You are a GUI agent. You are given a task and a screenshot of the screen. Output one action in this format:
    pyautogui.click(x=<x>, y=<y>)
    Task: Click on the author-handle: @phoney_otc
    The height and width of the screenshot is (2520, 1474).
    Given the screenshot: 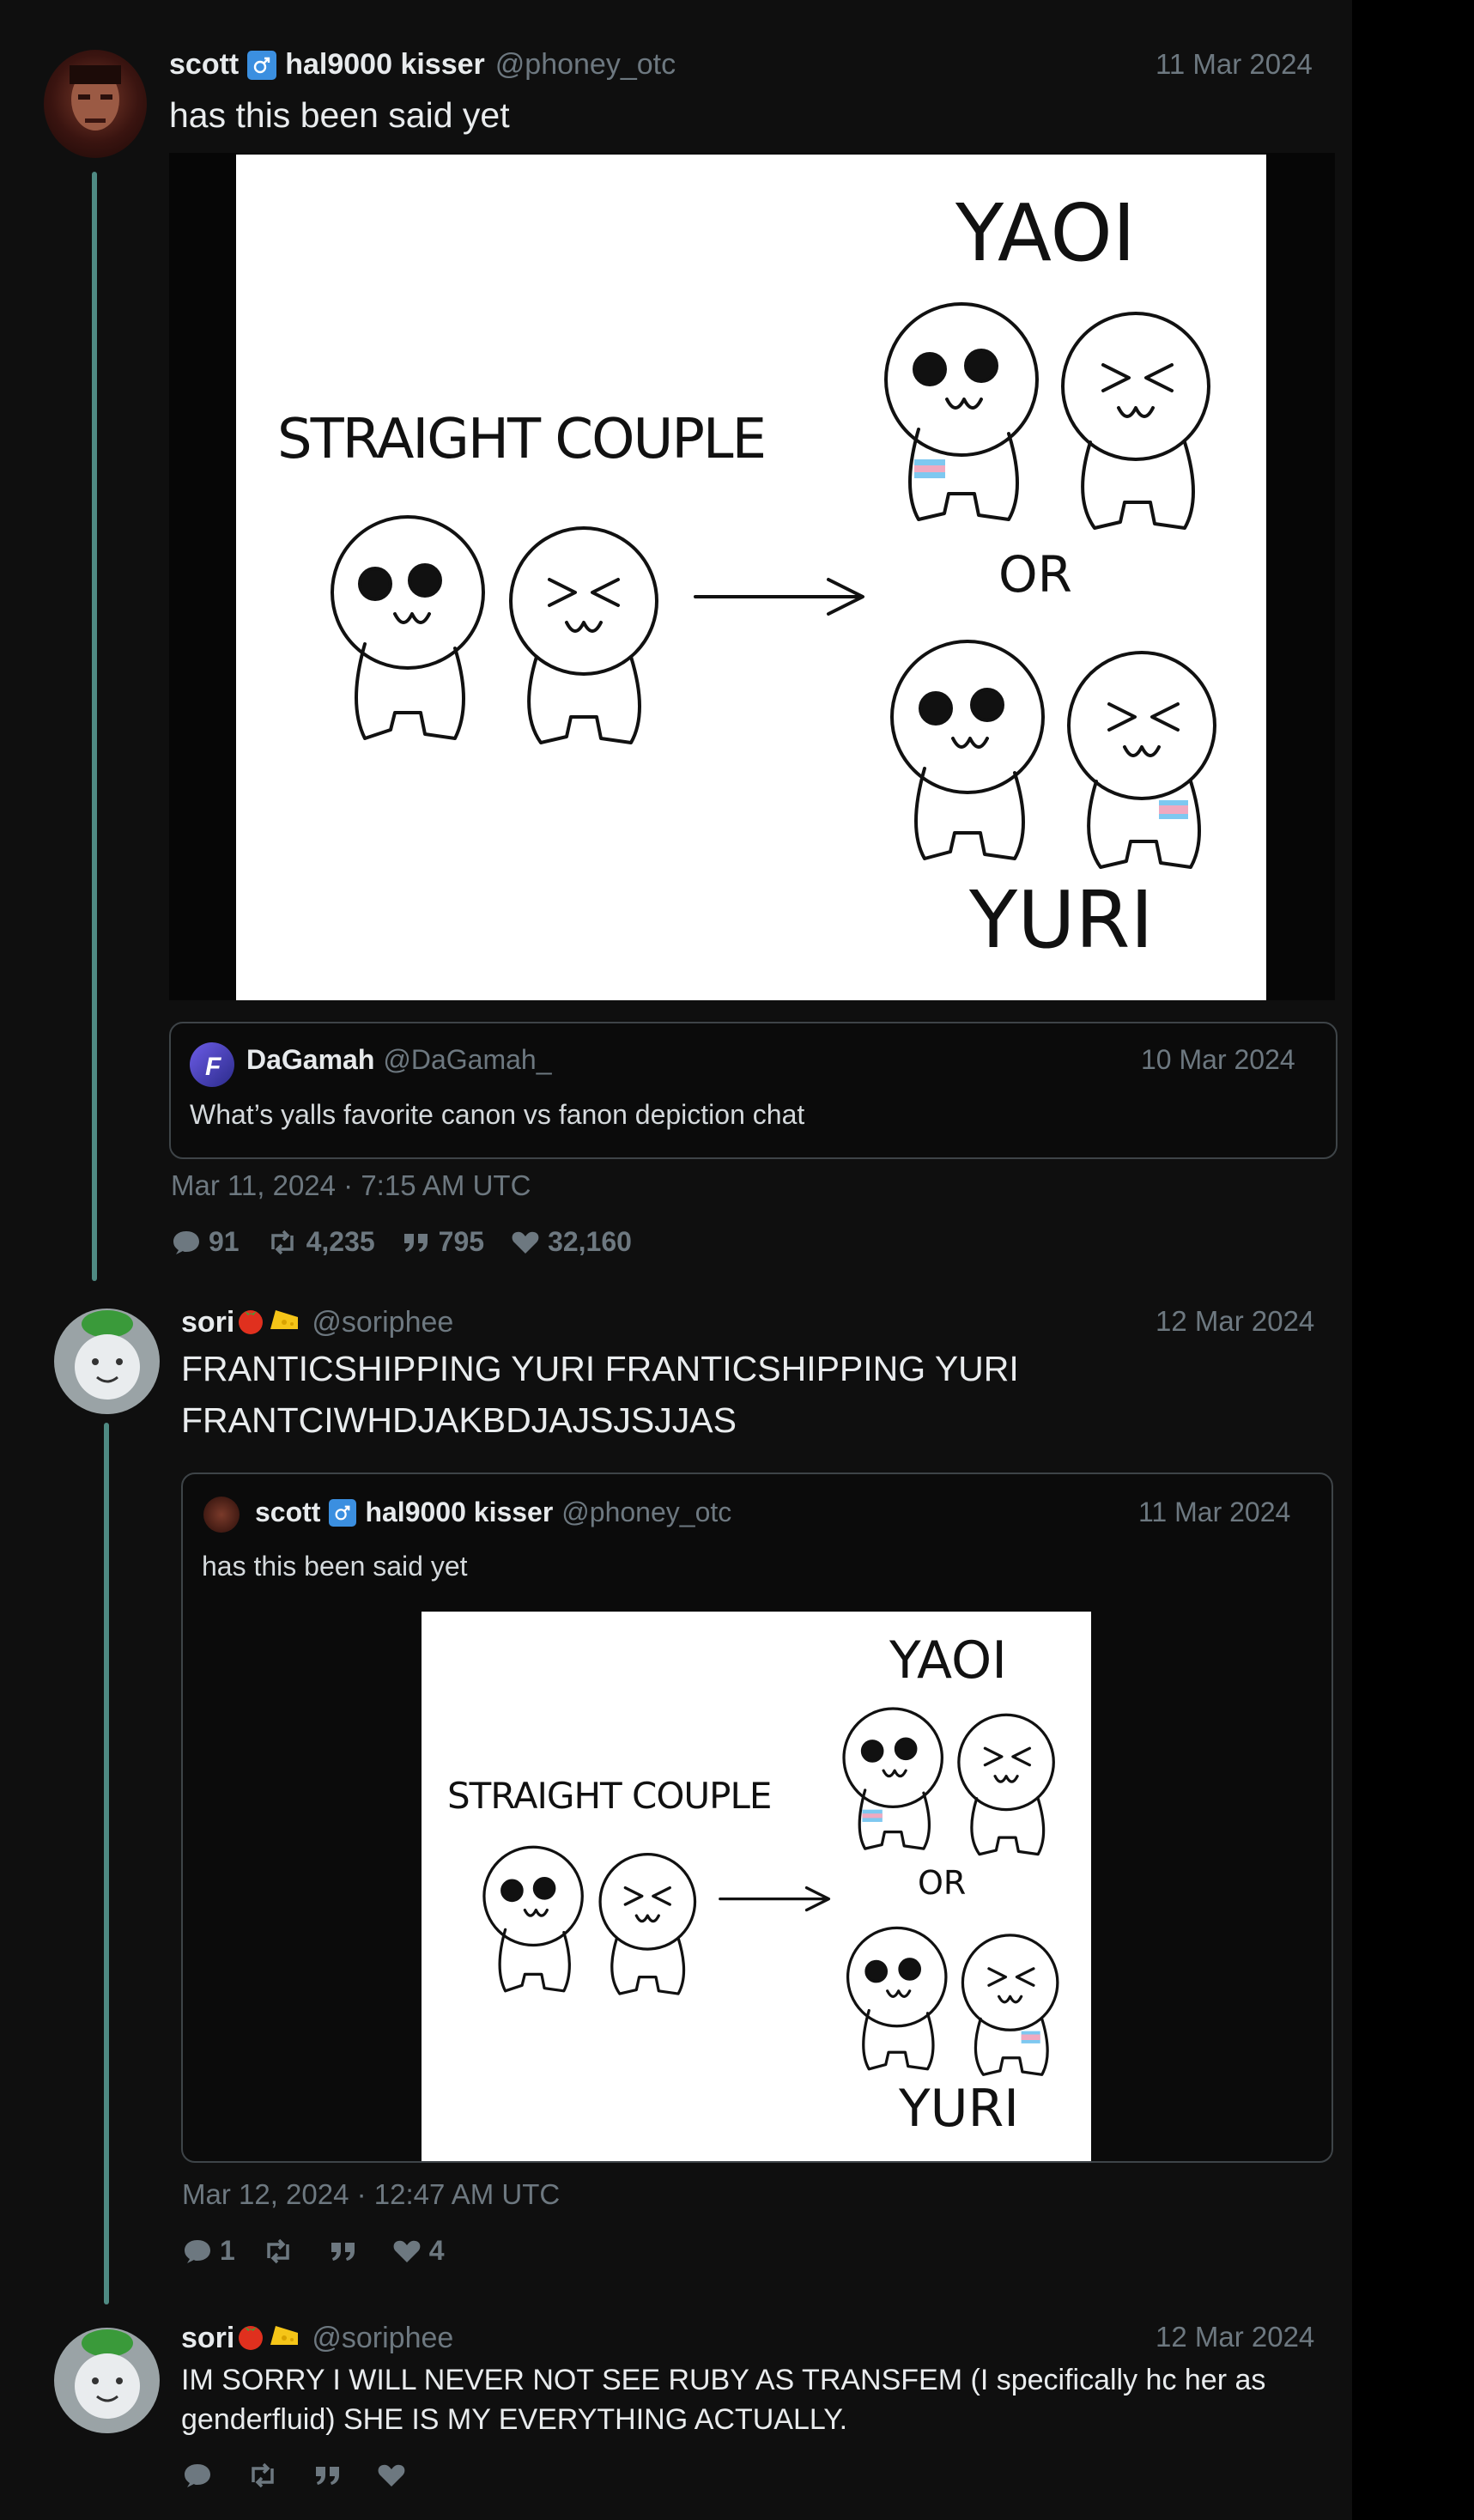 What is the action you would take?
    pyautogui.click(x=585, y=65)
    